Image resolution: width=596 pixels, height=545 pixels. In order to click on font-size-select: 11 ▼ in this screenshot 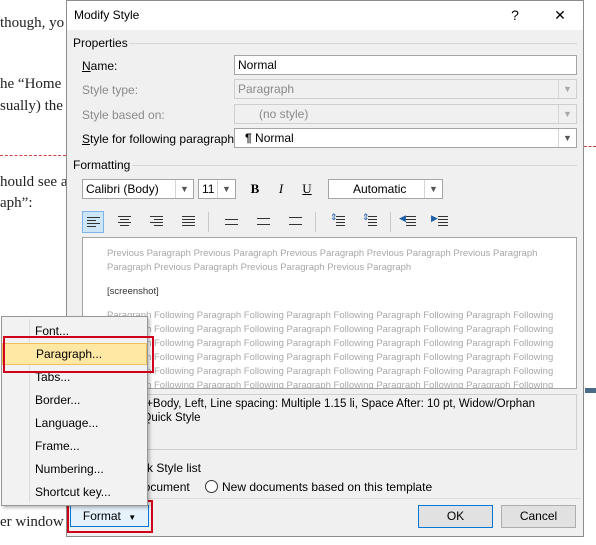, I will do `click(217, 189)`.